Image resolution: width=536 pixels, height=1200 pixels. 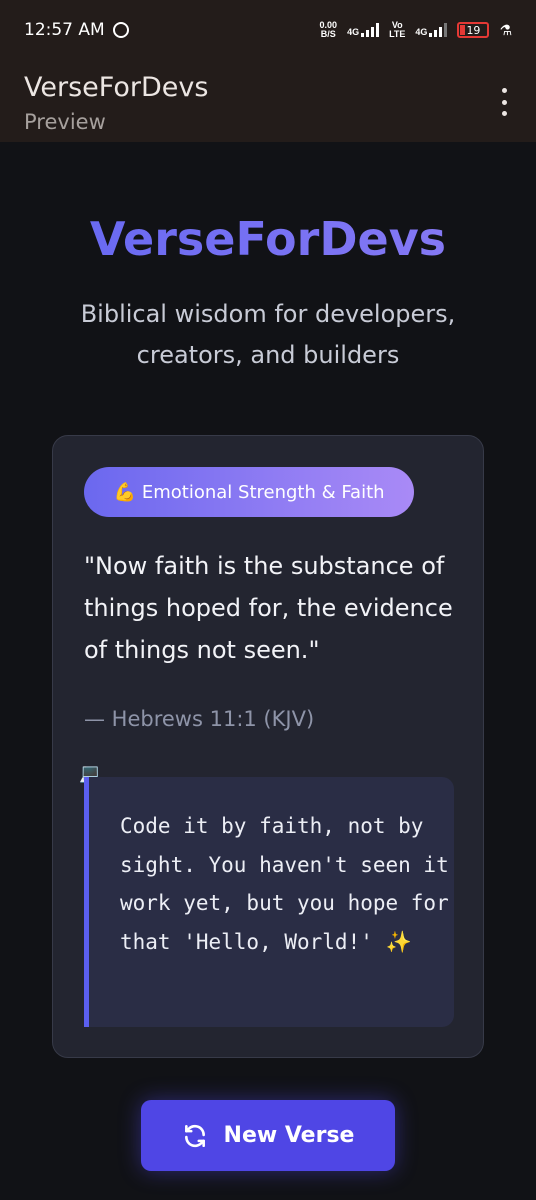 I want to click on app-bar: VerseForDevs Preview, so click(x=268, y=101).